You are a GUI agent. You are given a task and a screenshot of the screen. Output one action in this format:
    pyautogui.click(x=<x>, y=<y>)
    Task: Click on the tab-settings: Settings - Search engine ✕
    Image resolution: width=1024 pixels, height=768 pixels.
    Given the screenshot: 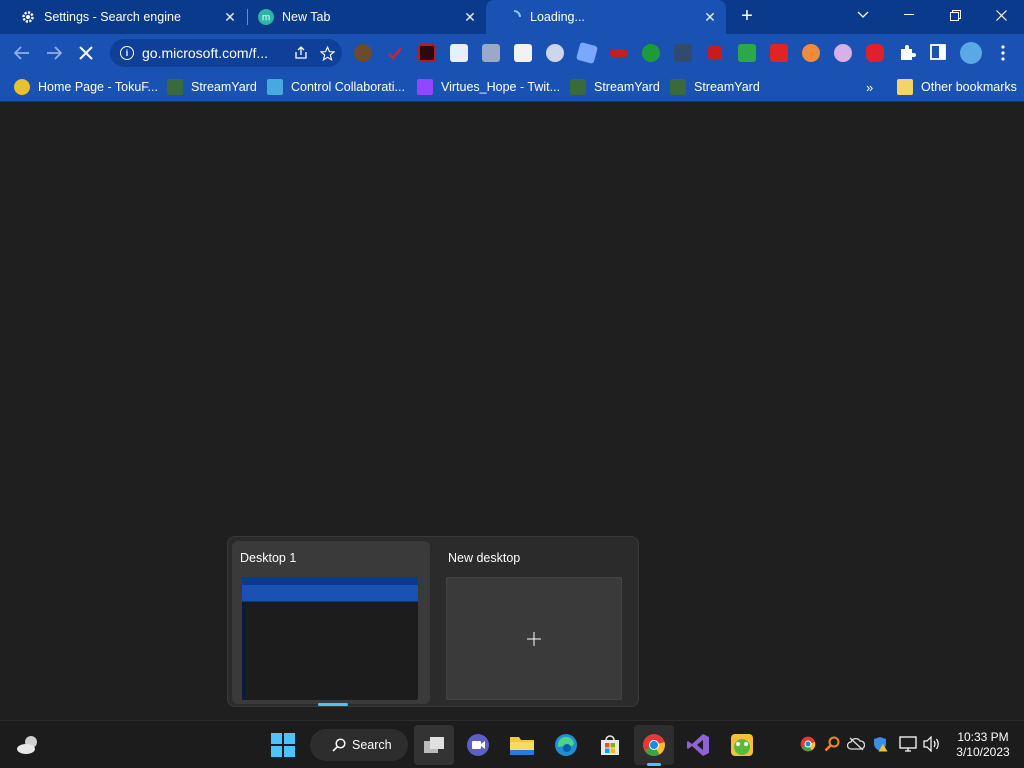 What is the action you would take?
    pyautogui.click(x=123, y=17)
    